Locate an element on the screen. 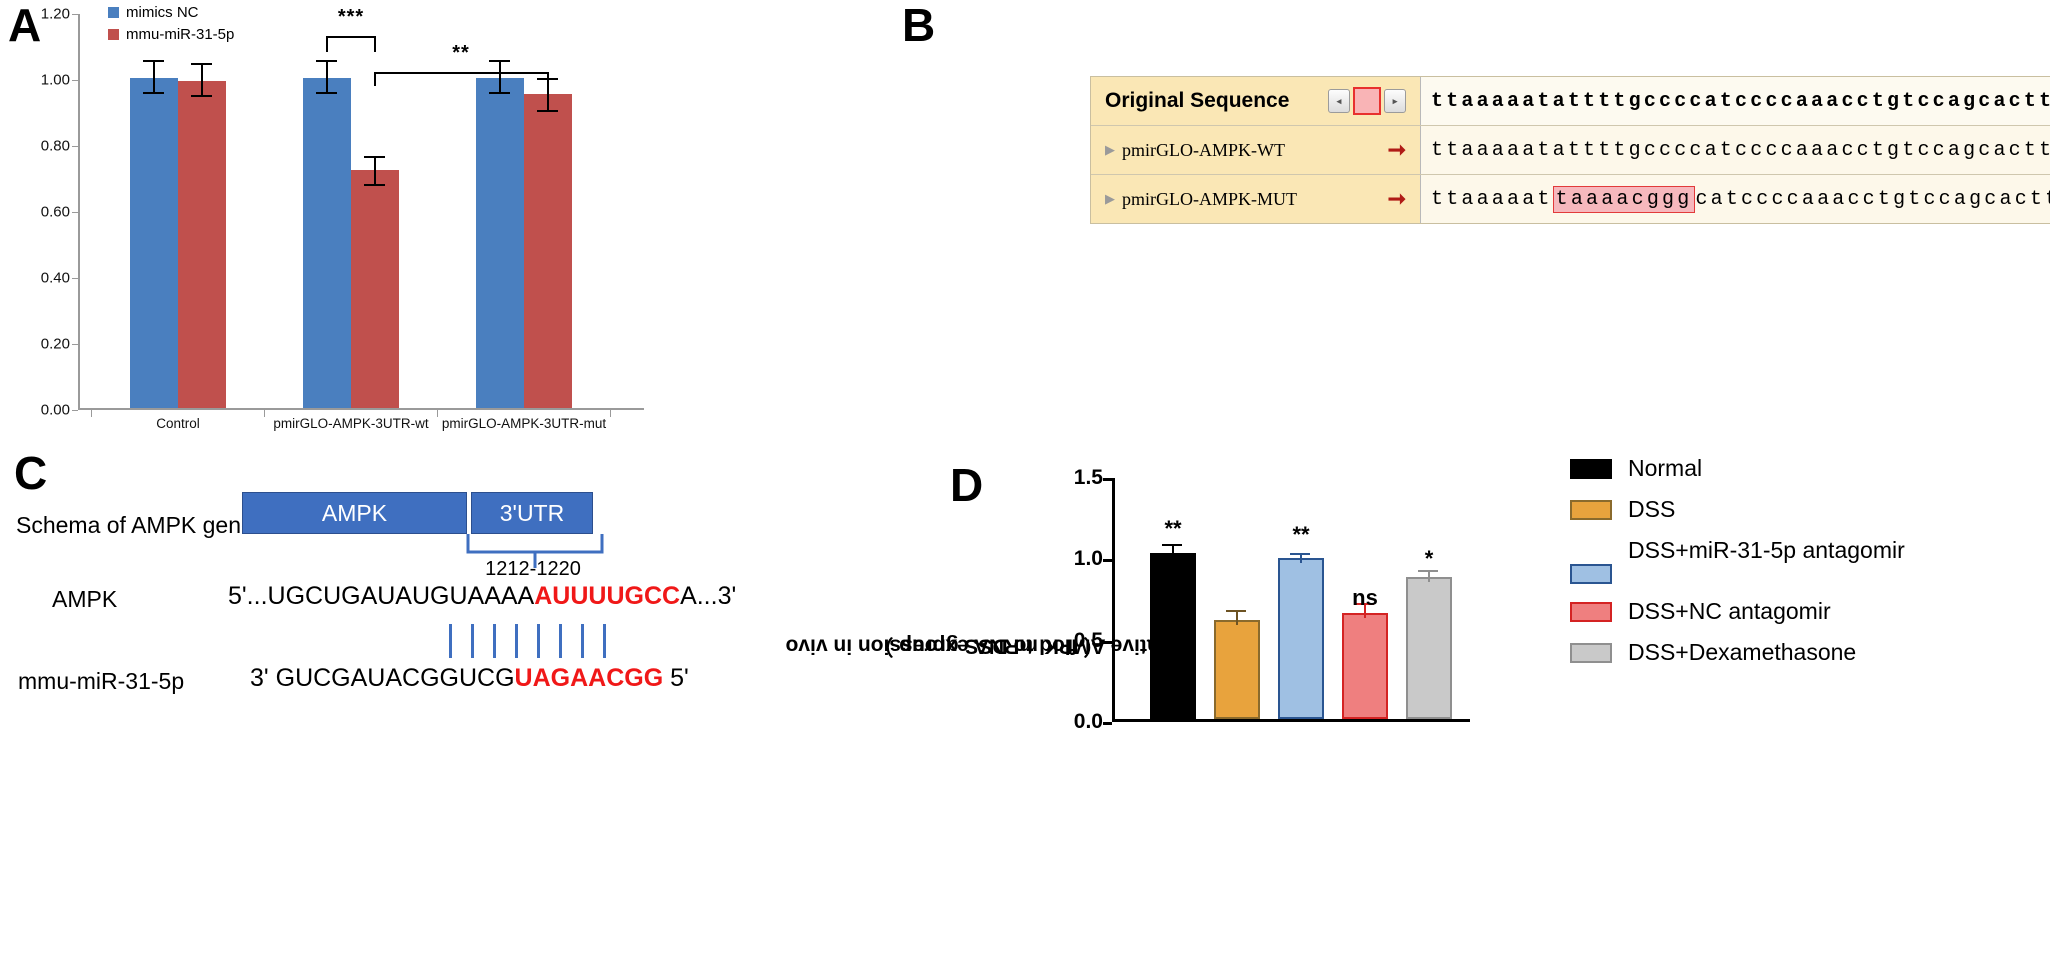  panel-d-y-axis is located at coordinates (1113, 600).